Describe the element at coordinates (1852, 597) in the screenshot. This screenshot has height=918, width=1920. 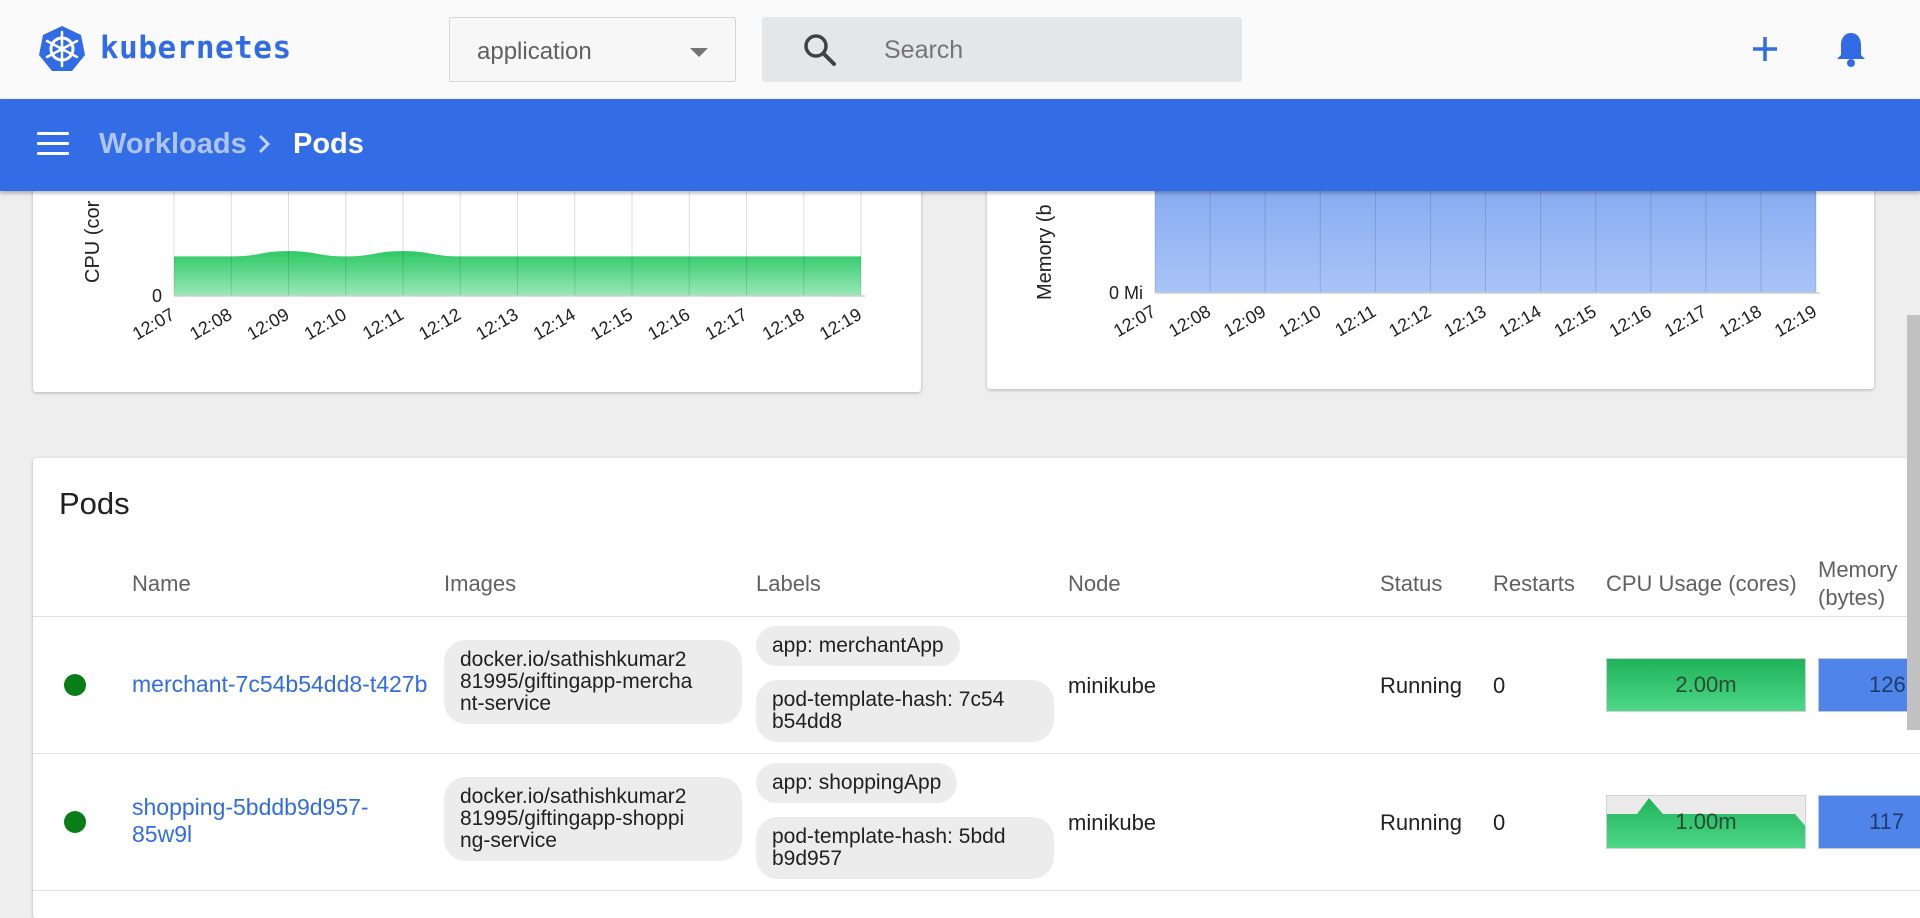
I see `column-header-memory-line2: (bytes)` at that location.